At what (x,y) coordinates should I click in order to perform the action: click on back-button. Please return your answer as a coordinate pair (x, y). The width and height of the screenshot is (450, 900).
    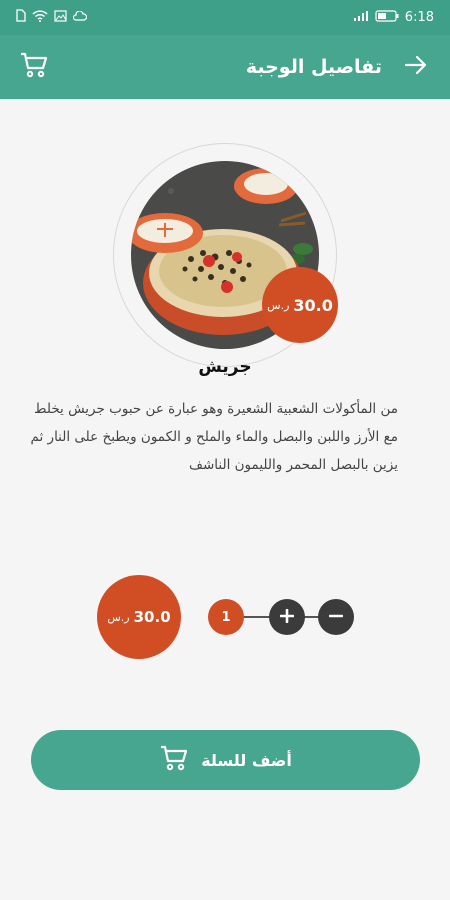
    Looking at the image, I should click on (416, 67).